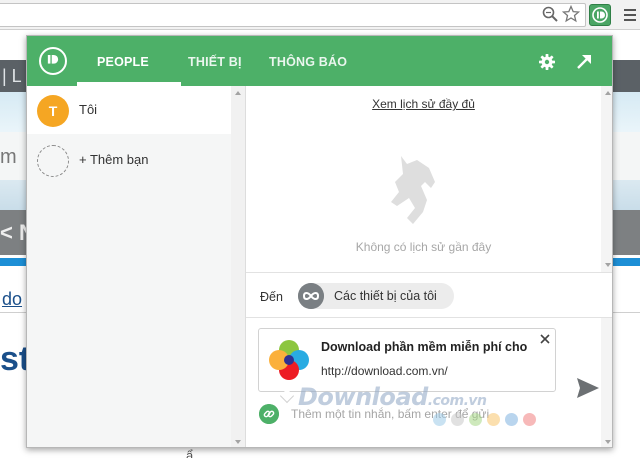 This screenshot has height=458, width=640. What do you see at coordinates (384, 371) in the screenshot?
I see `link-card-url: http://download.com.vn/` at bounding box center [384, 371].